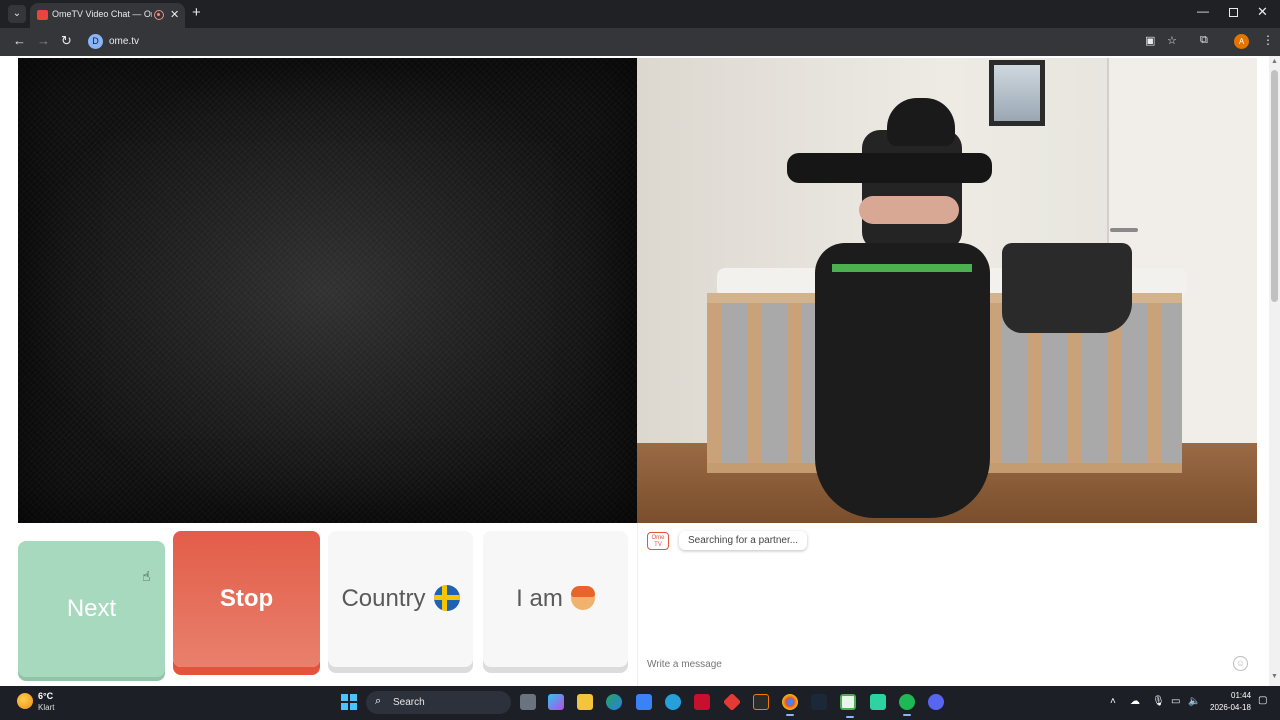 The image size is (1280, 720). What do you see at coordinates (1150, 40) in the screenshot?
I see `cast-icon: ▣` at bounding box center [1150, 40].